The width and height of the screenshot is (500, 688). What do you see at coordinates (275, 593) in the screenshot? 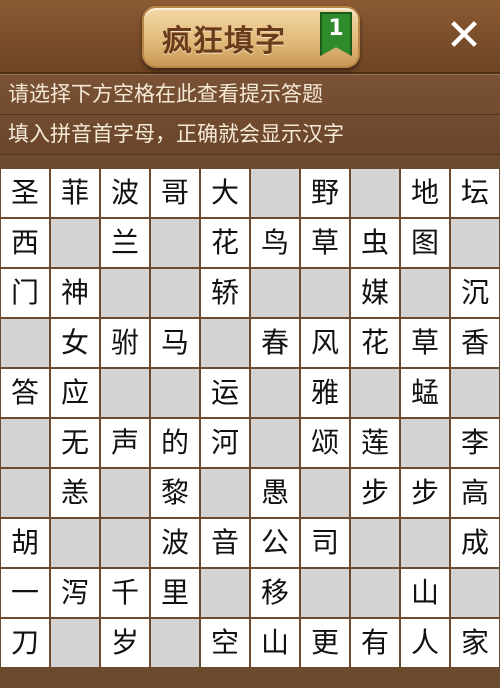
I see `grid-cell-filled: 移` at bounding box center [275, 593].